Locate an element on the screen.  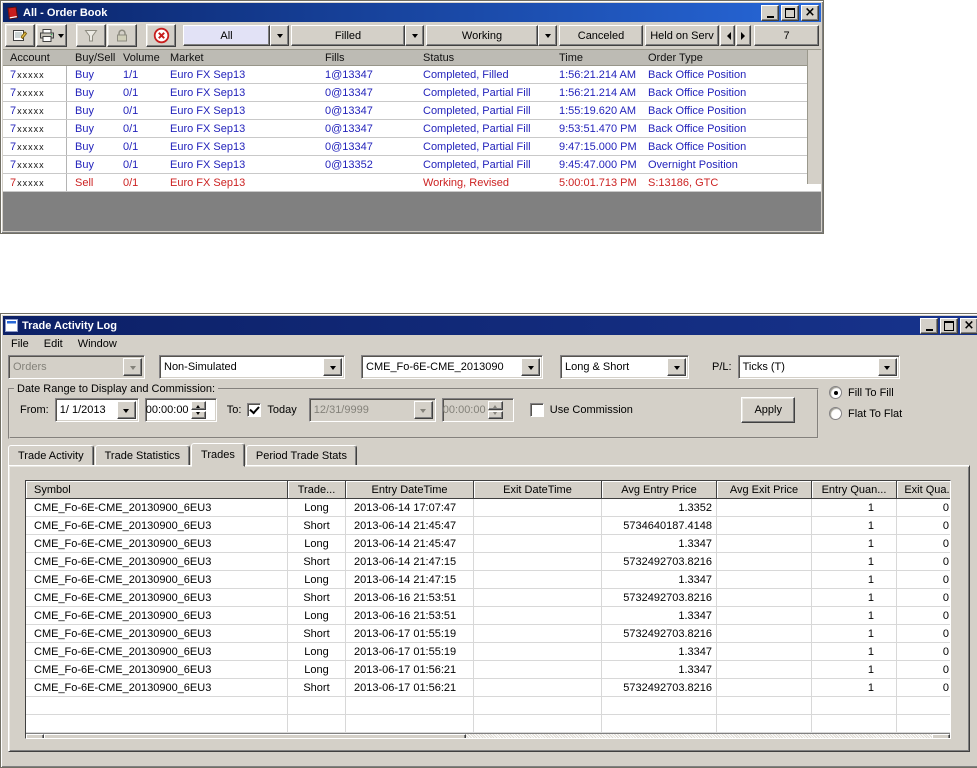
order-book-titlebar: All - Order Book × is located at coordinates (412, 12).